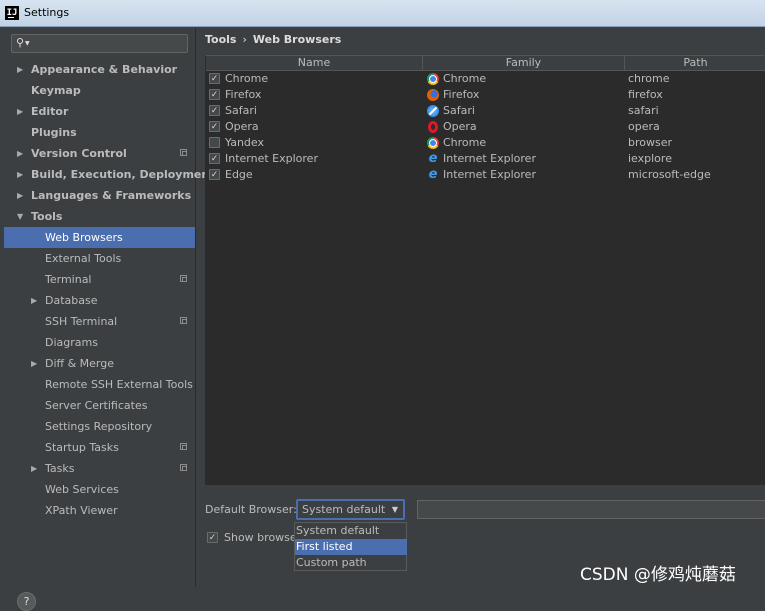  Describe the element at coordinates (99, 111) in the screenshot. I see `sidebar-item-editor: ▶ Editor` at that location.